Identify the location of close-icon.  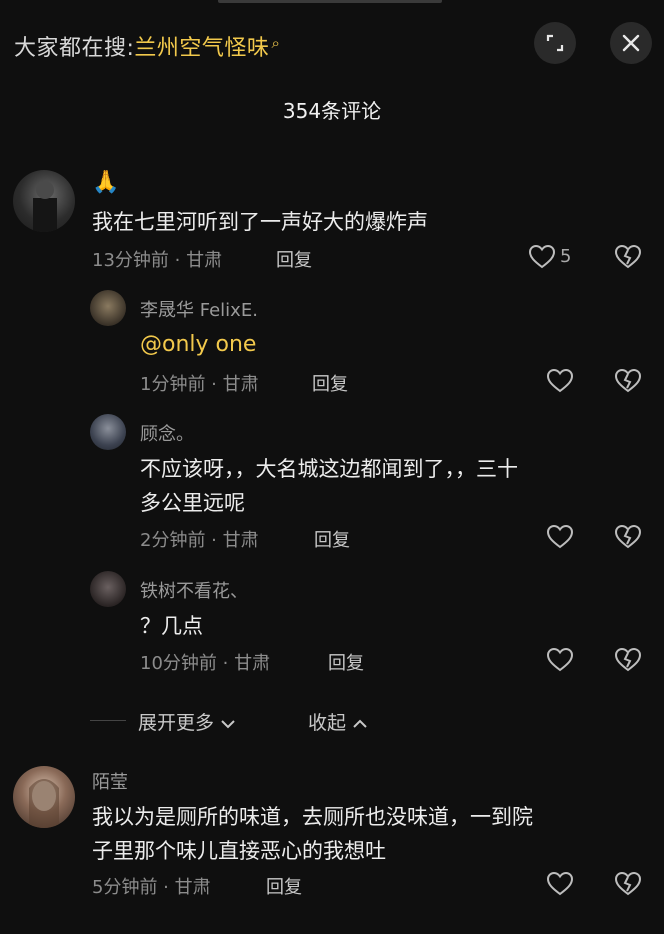
(631, 43).